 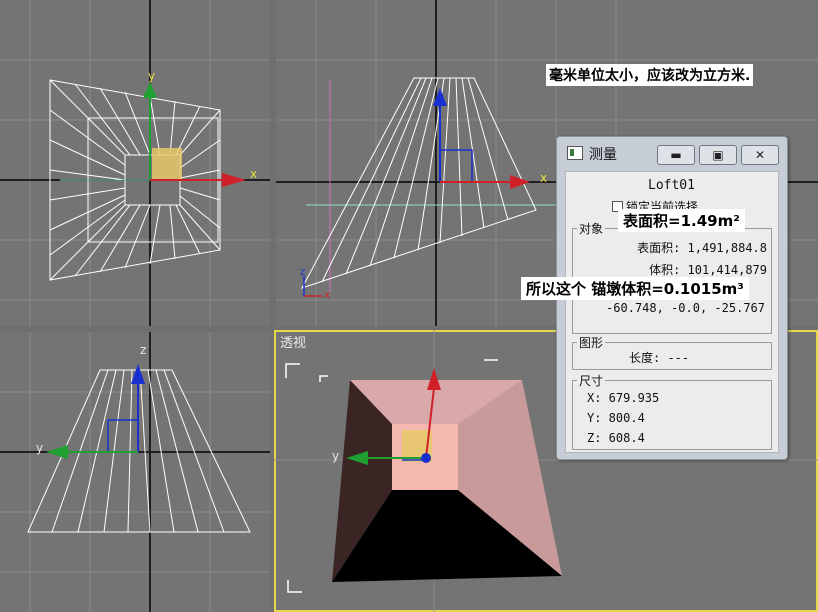 What do you see at coordinates (616, 418) in the screenshot?
I see `dimension-y: Y: 800.4` at bounding box center [616, 418].